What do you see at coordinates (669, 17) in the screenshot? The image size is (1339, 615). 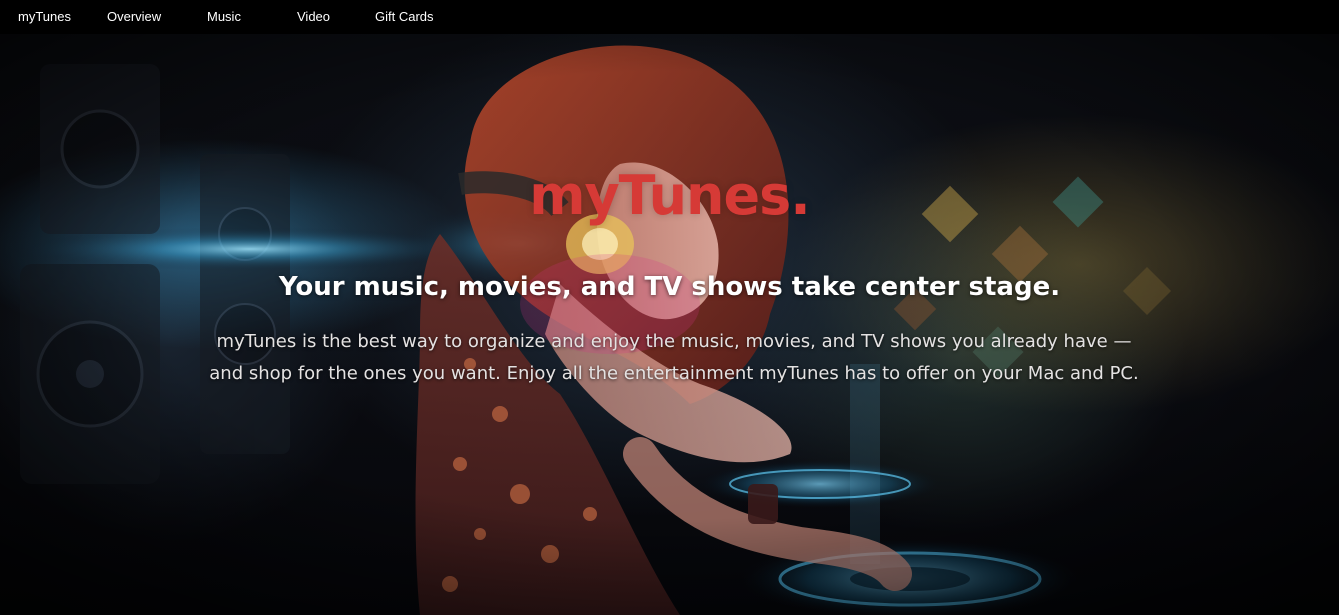 I see `top-navbar: myTunes Overview Music Video Gift Cards` at bounding box center [669, 17].